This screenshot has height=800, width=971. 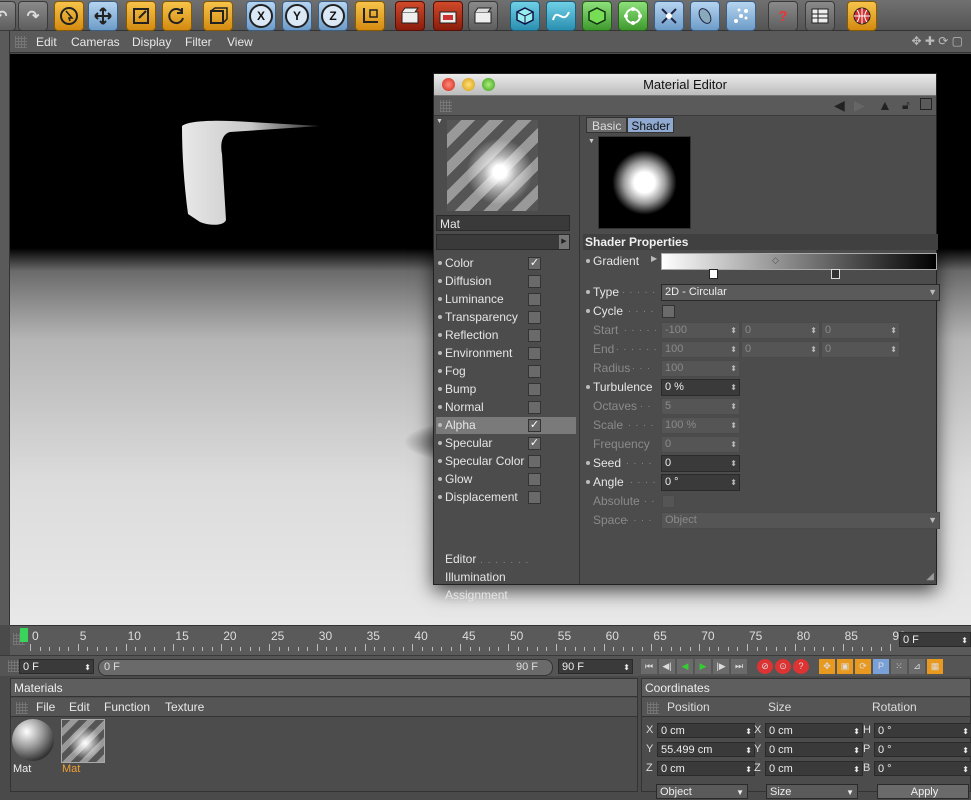 I want to click on rotation-h-field: 0 ° ⬍, so click(x=922, y=730).